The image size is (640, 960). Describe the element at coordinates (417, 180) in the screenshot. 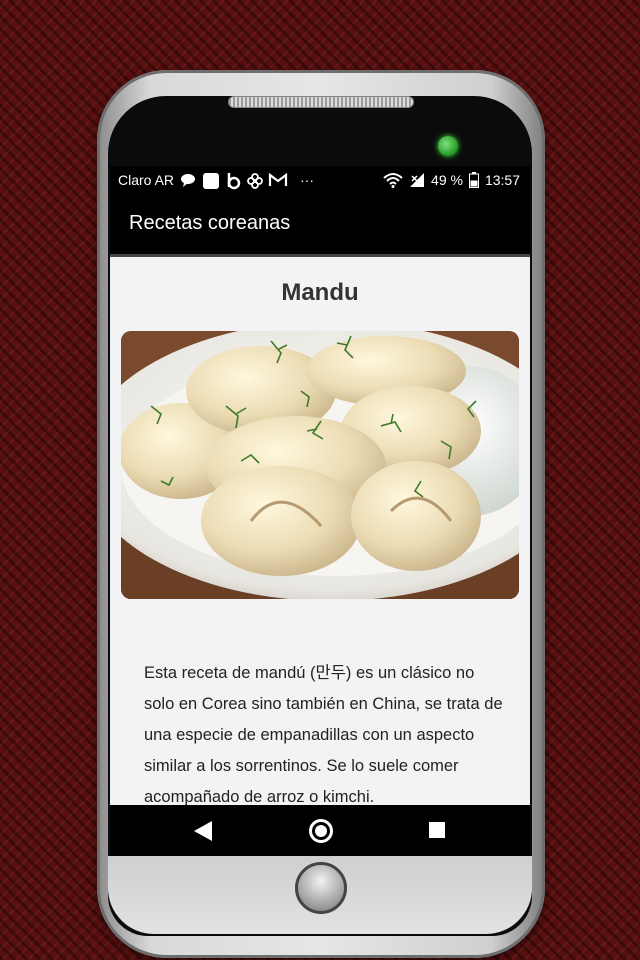

I see `signal-icon` at that location.